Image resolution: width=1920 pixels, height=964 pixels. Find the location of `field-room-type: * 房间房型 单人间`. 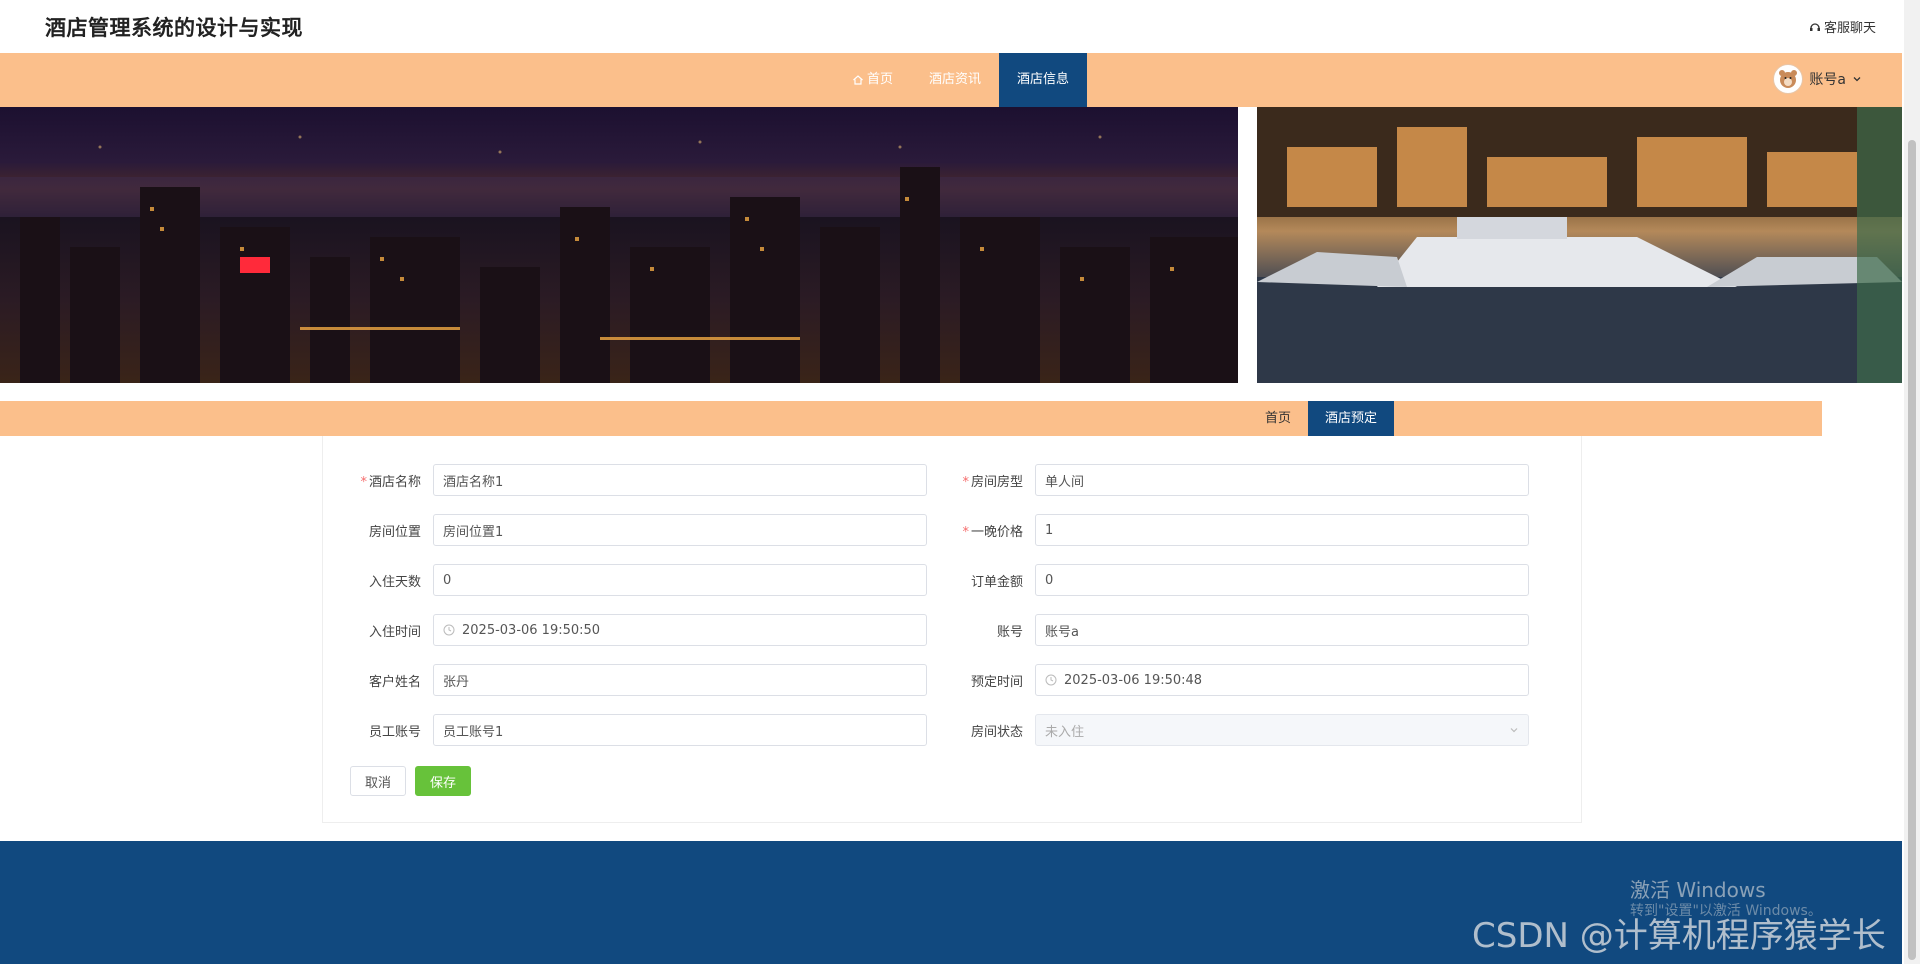

field-room-type: * 房间房型 单人间 is located at coordinates (1227, 480).